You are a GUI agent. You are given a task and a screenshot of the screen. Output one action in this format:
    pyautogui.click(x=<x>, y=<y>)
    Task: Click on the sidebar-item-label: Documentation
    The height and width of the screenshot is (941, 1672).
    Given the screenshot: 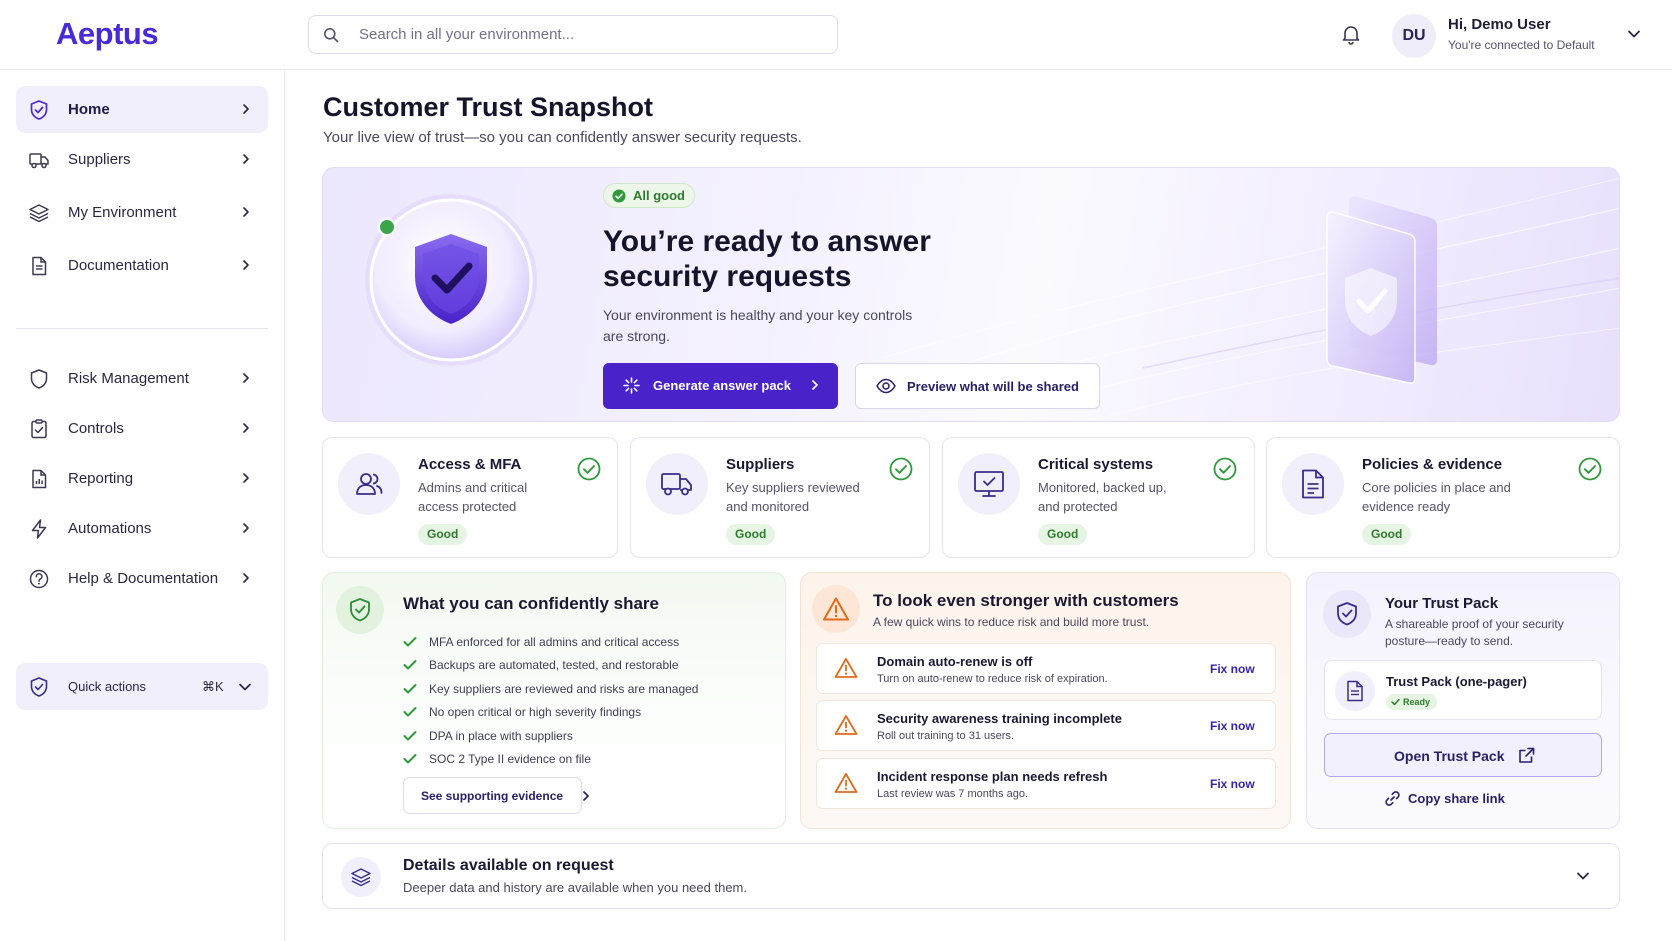 What is the action you would take?
    pyautogui.click(x=118, y=265)
    